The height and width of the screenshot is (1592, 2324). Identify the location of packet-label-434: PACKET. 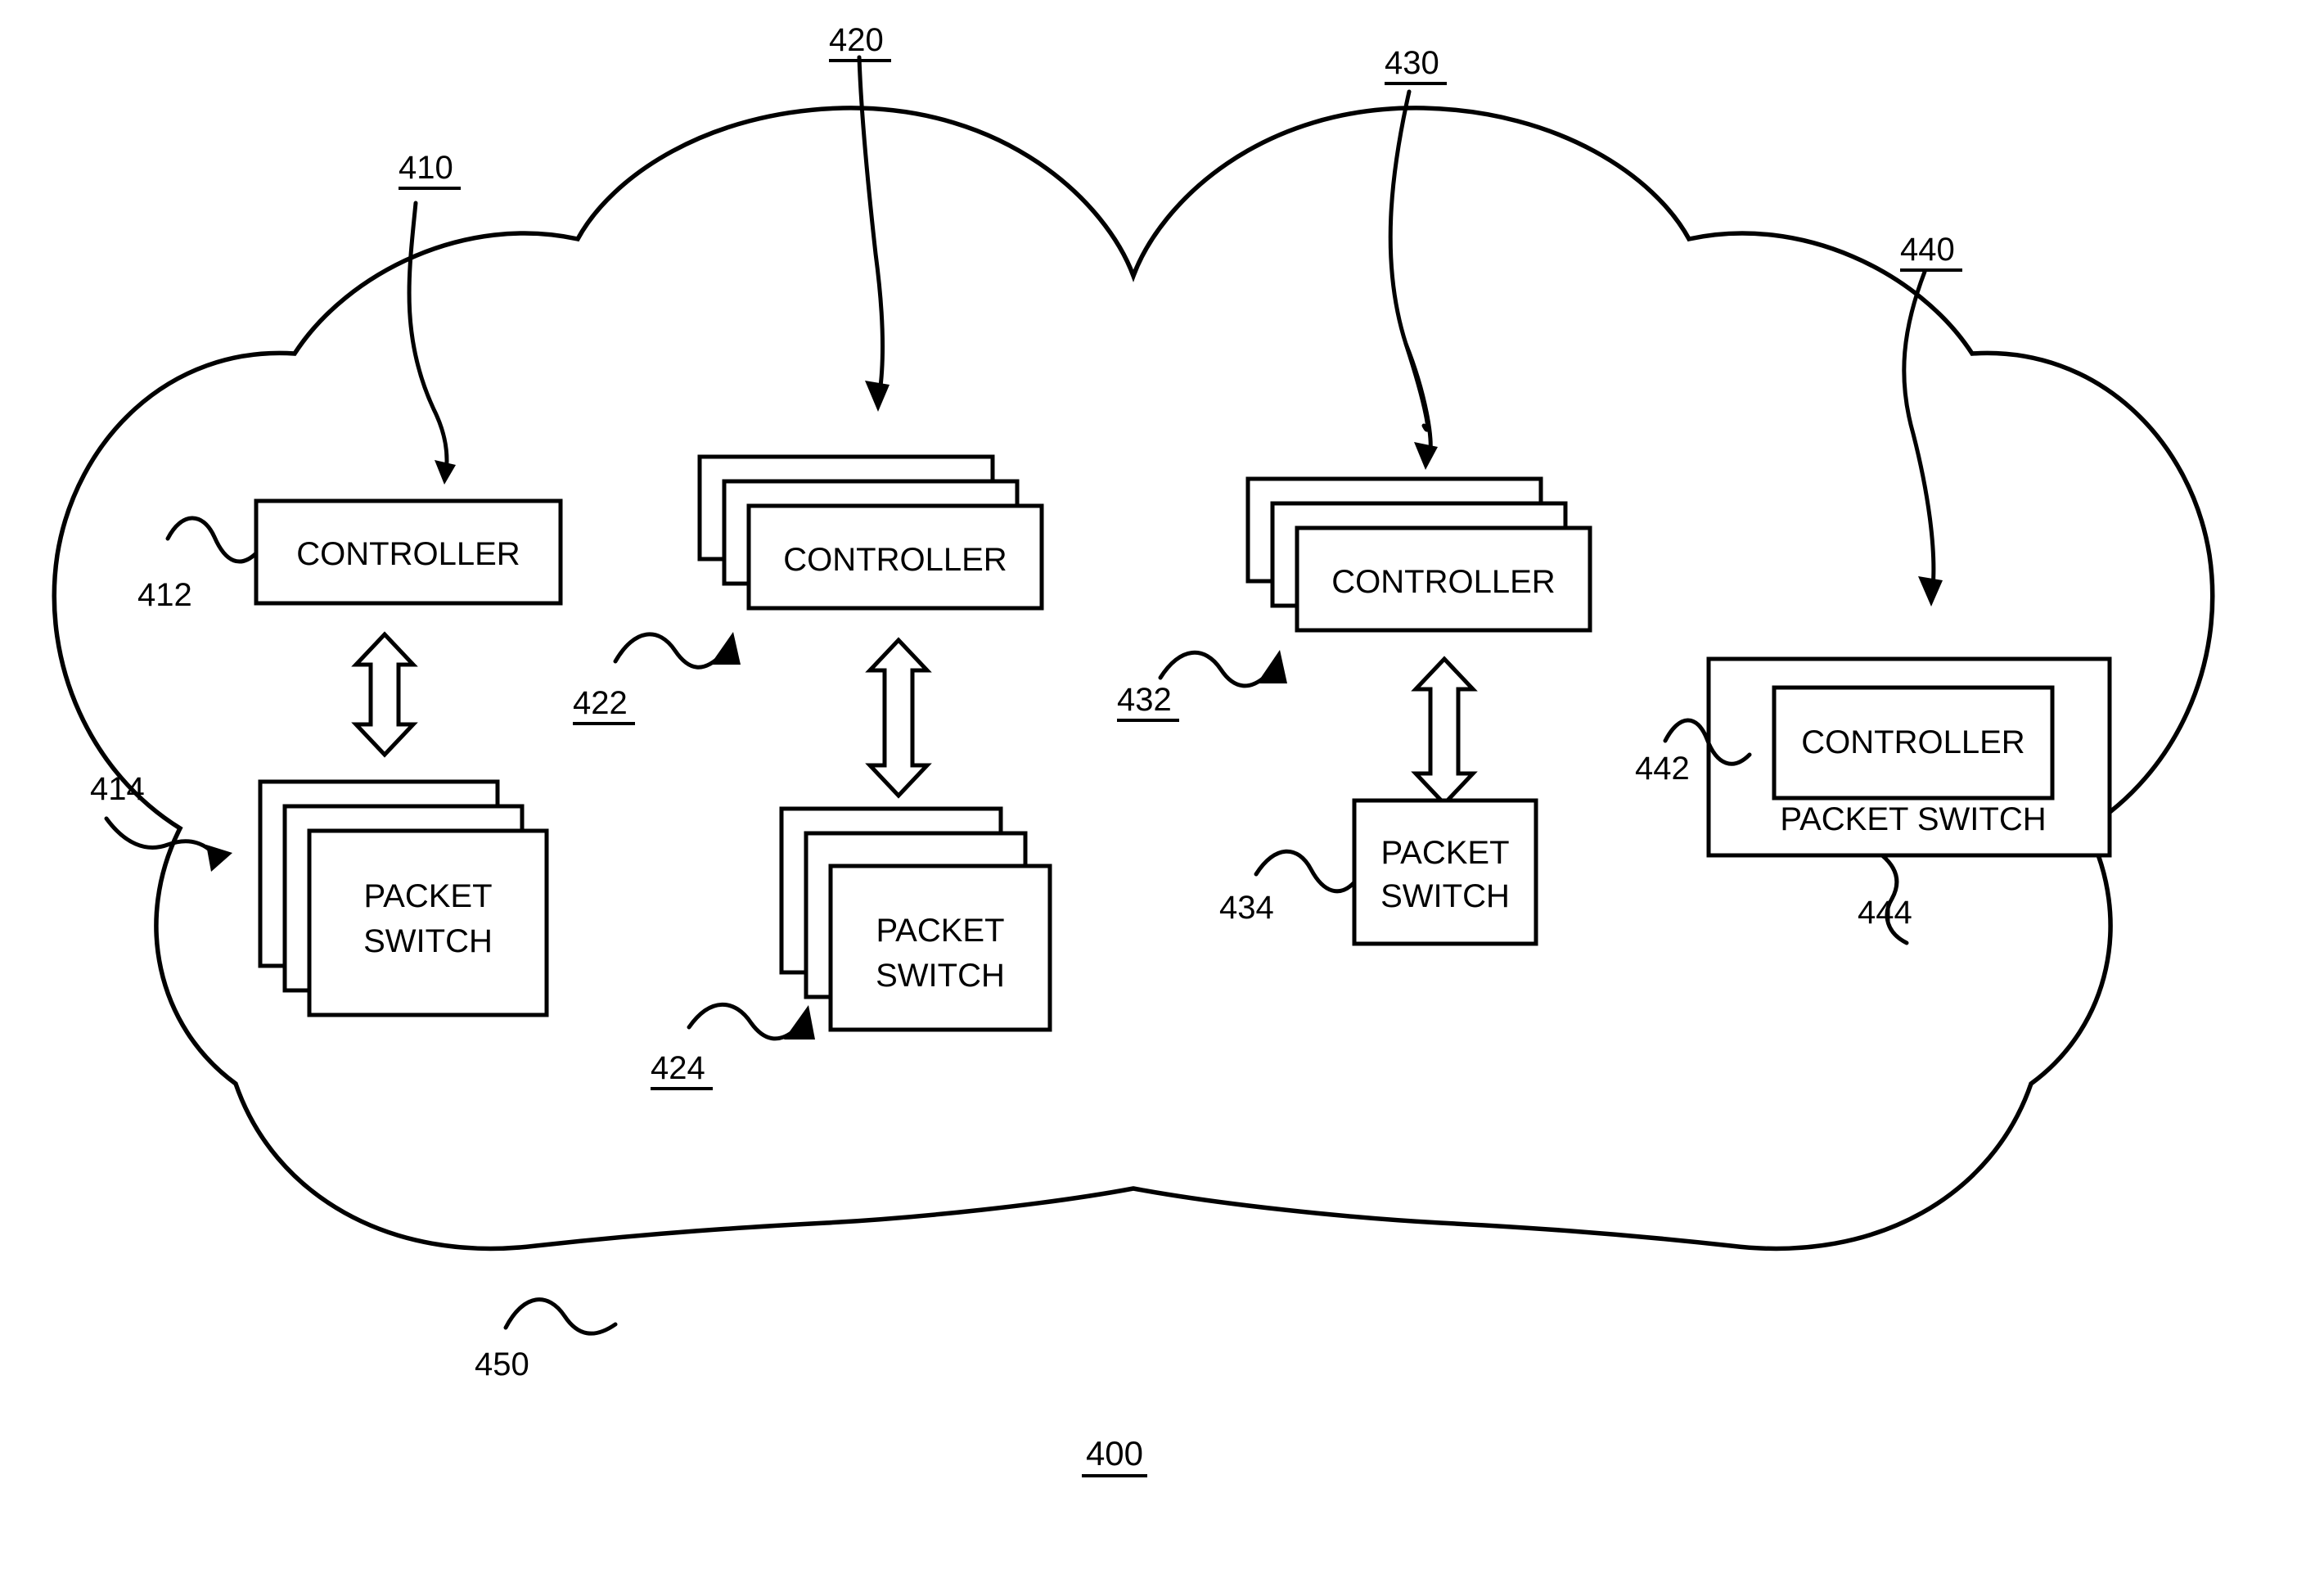
(1444, 853).